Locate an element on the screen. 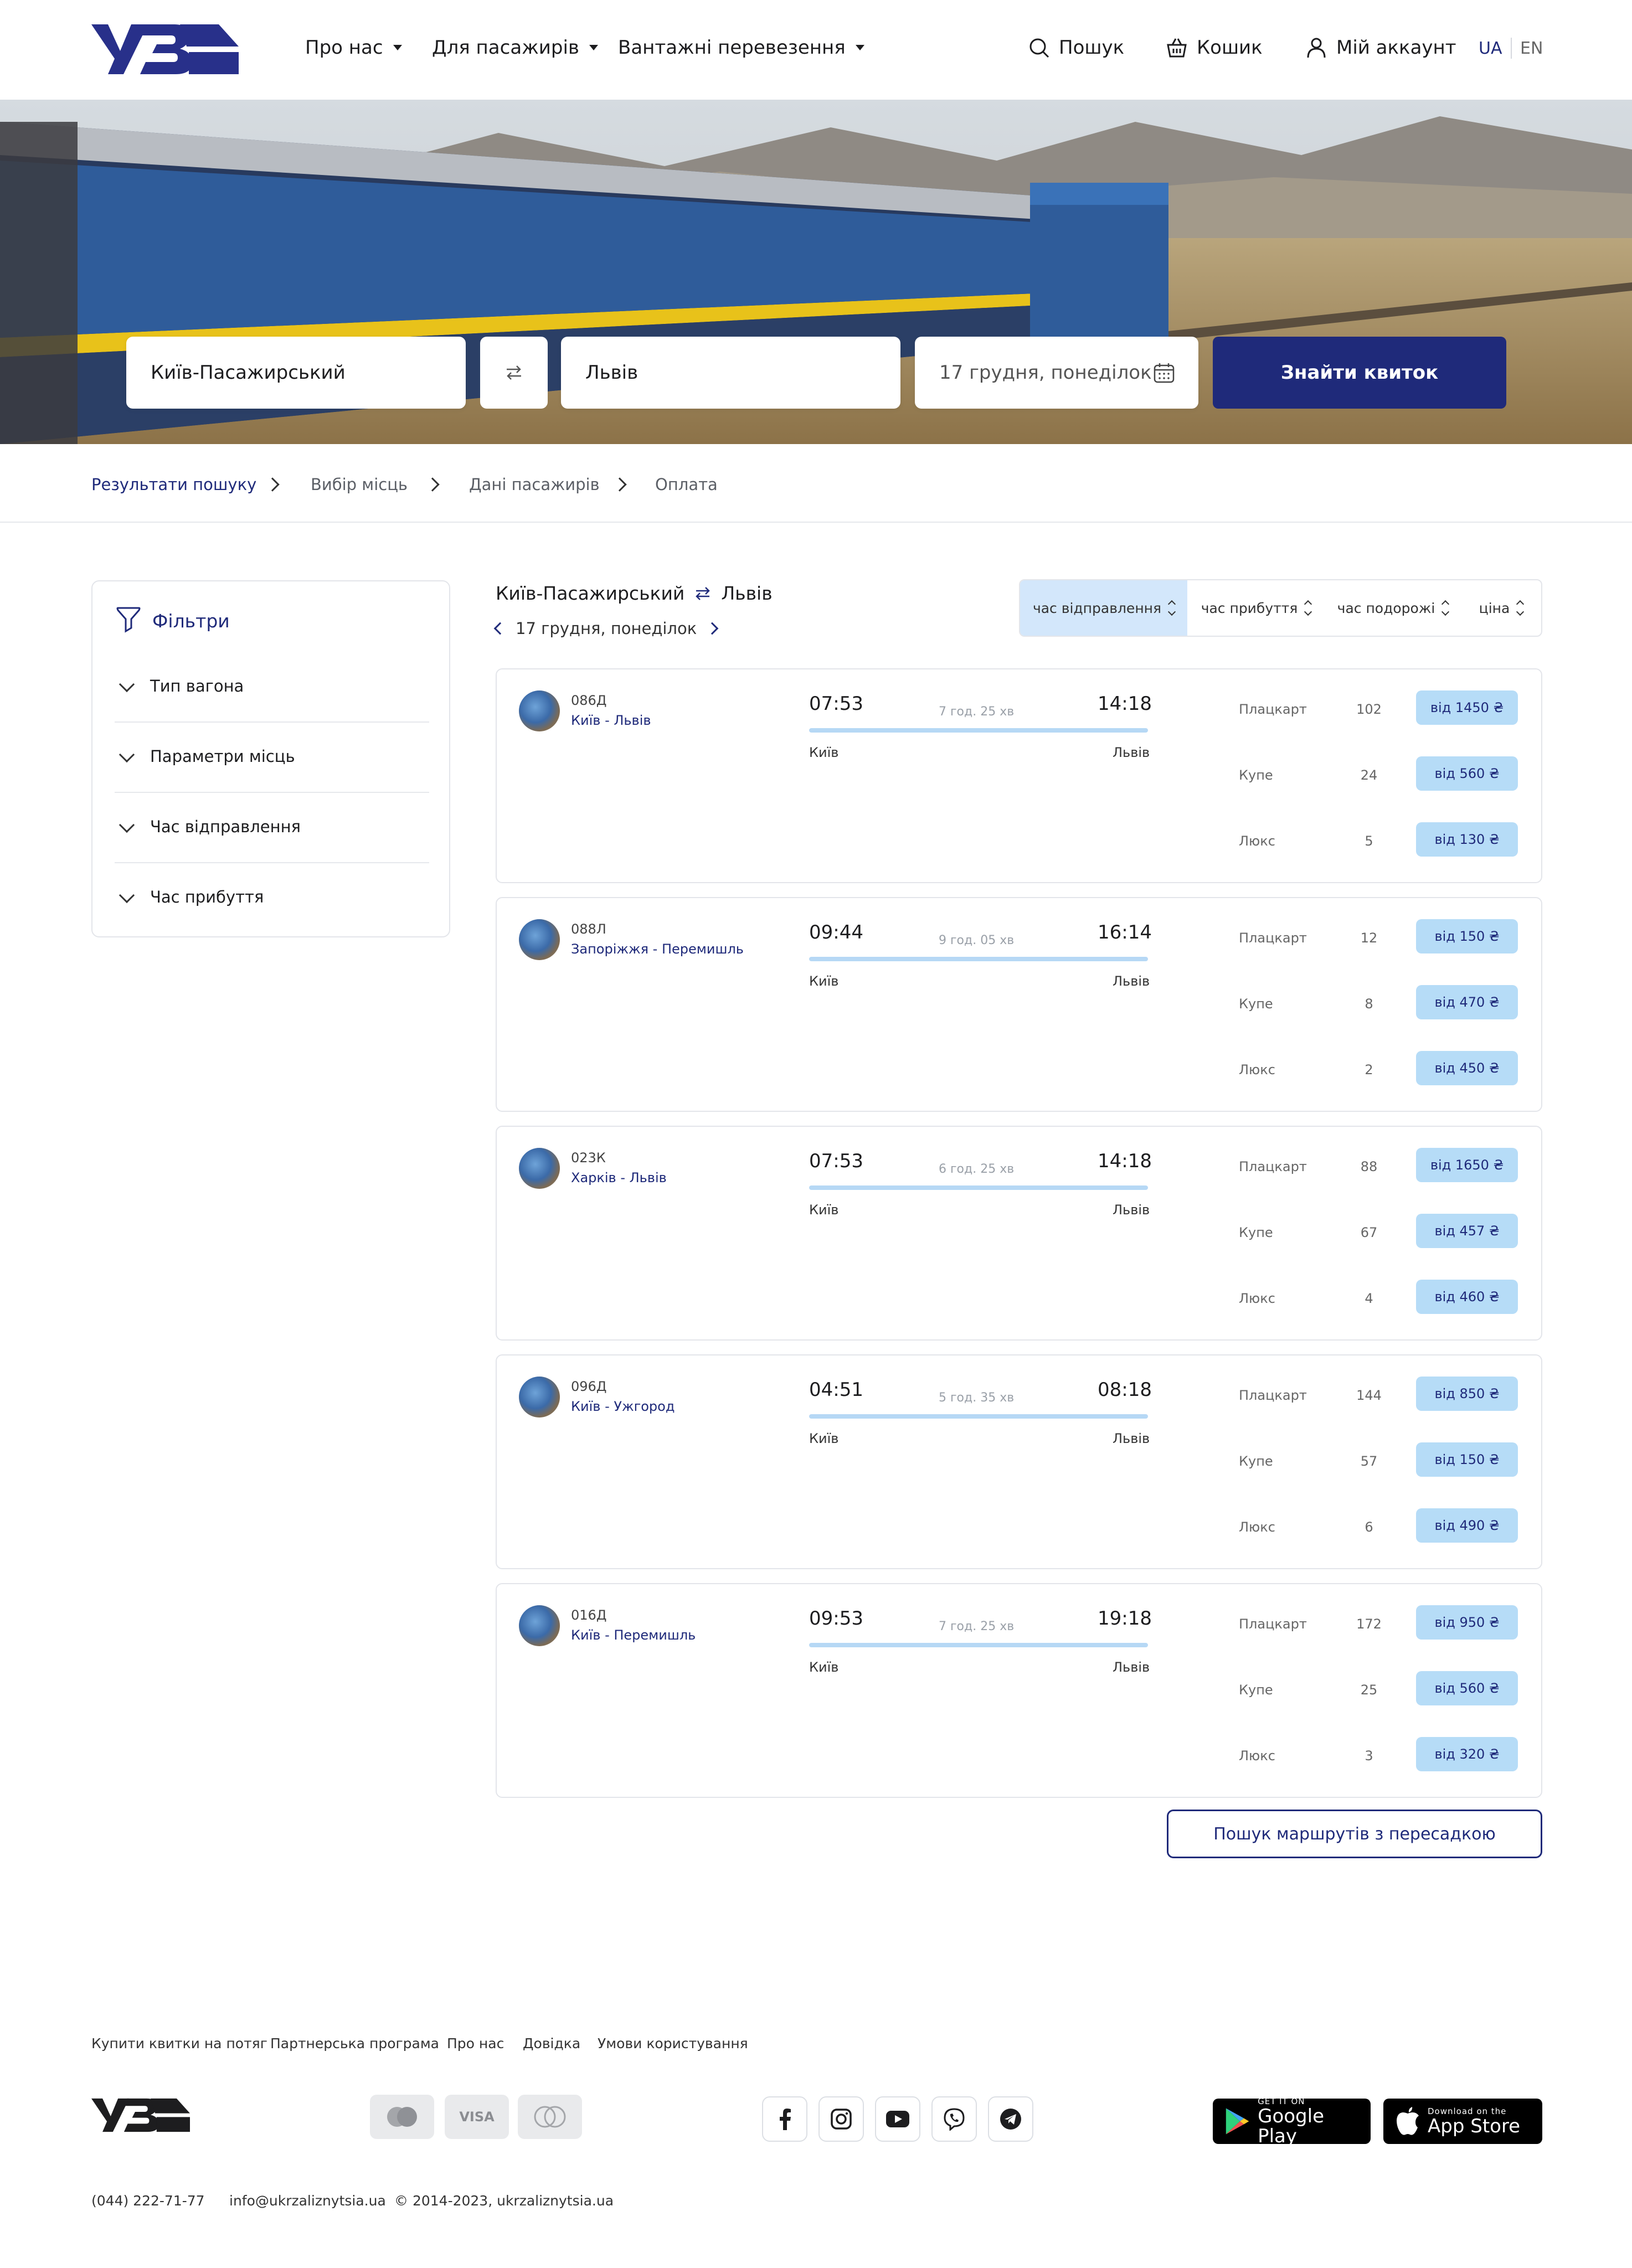 The width and height of the screenshot is (1632, 2268). nav-passengers: Для пасажирів is located at coordinates (515, 48).